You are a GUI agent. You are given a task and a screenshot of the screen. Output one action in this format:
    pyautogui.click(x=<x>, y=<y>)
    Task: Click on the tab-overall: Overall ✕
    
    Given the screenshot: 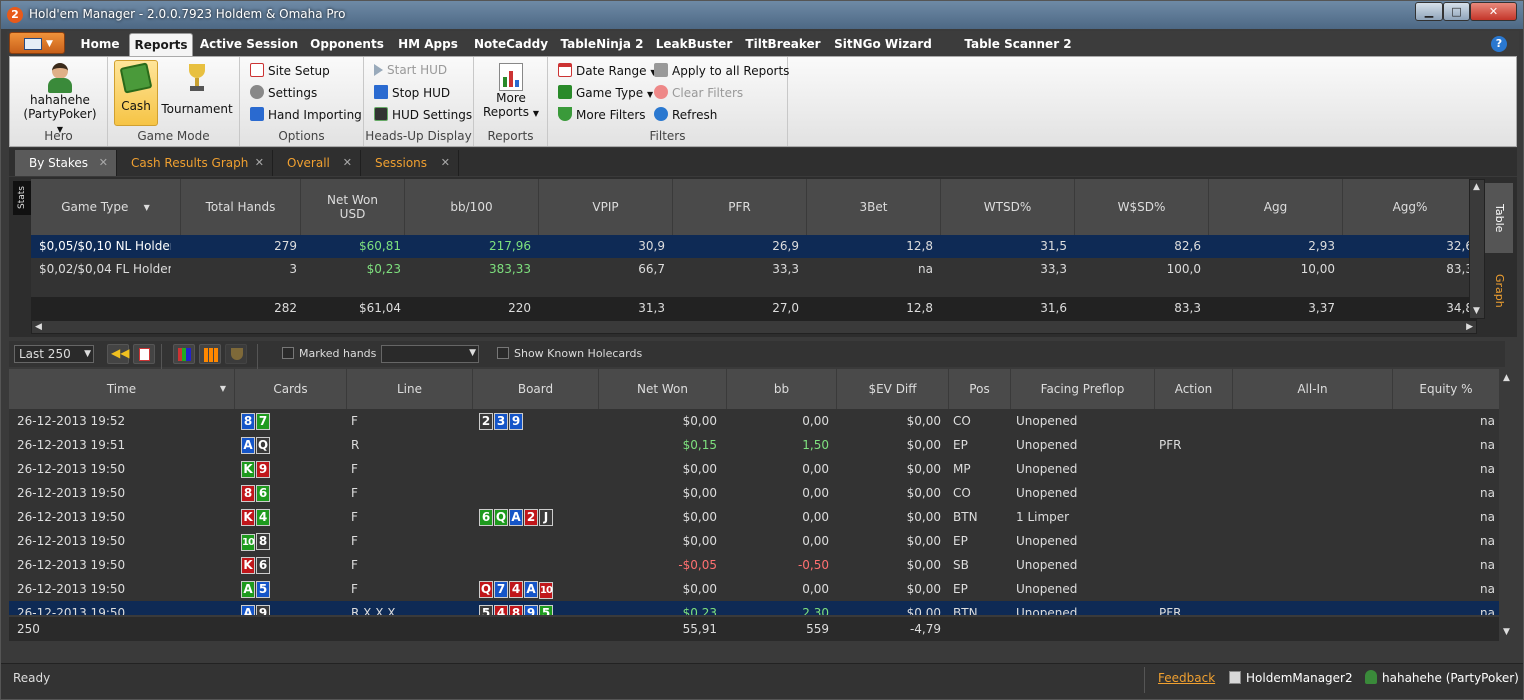 What is the action you would take?
    pyautogui.click(x=317, y=163)
    